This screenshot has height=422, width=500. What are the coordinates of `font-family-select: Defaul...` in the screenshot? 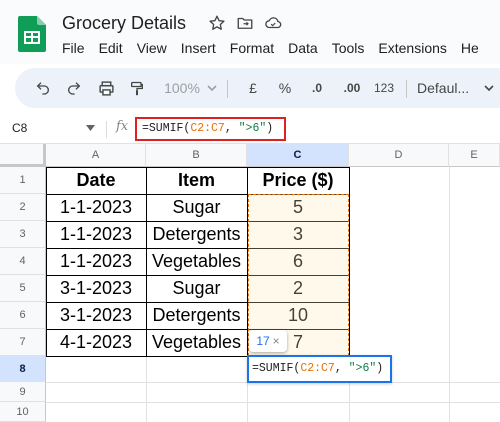 It's located at (447, 88).